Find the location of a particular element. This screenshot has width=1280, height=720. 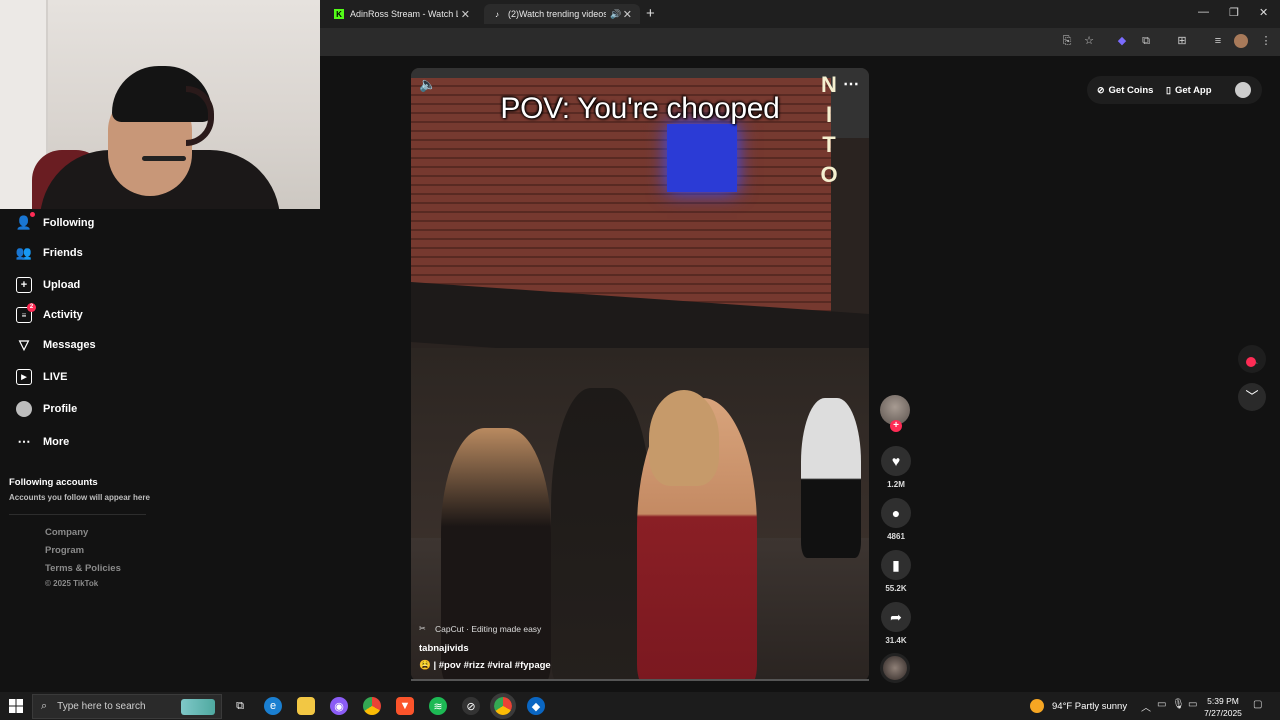

search-placeholder: Type here to search is located at coordinates (101, 706).